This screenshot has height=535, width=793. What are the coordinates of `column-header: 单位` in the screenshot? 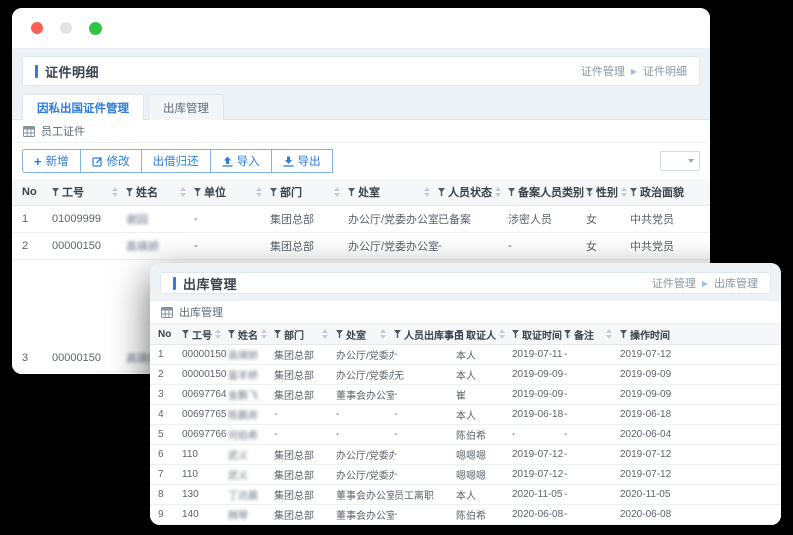 It's located at (232, 192).